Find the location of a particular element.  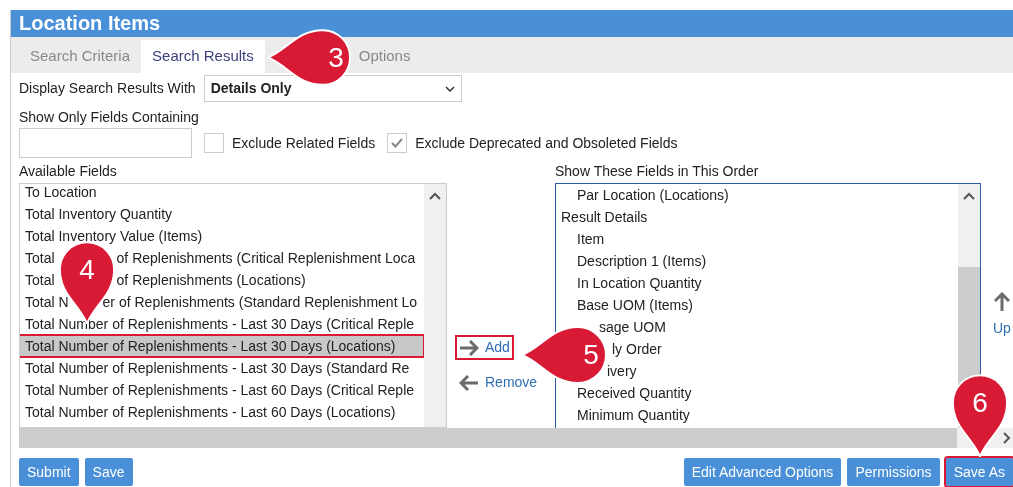

list-item: Minimum Quantity is located at coordinates (633, 415).